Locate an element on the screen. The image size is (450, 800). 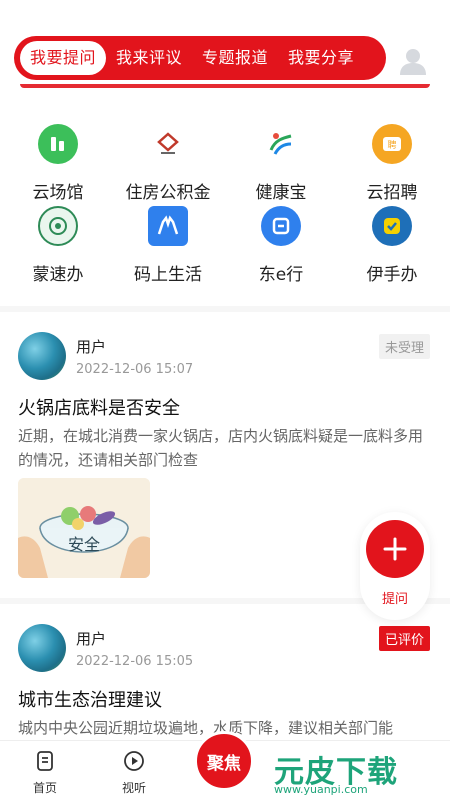
focus-button: 聚焦 is located at coordinates (224, 761).